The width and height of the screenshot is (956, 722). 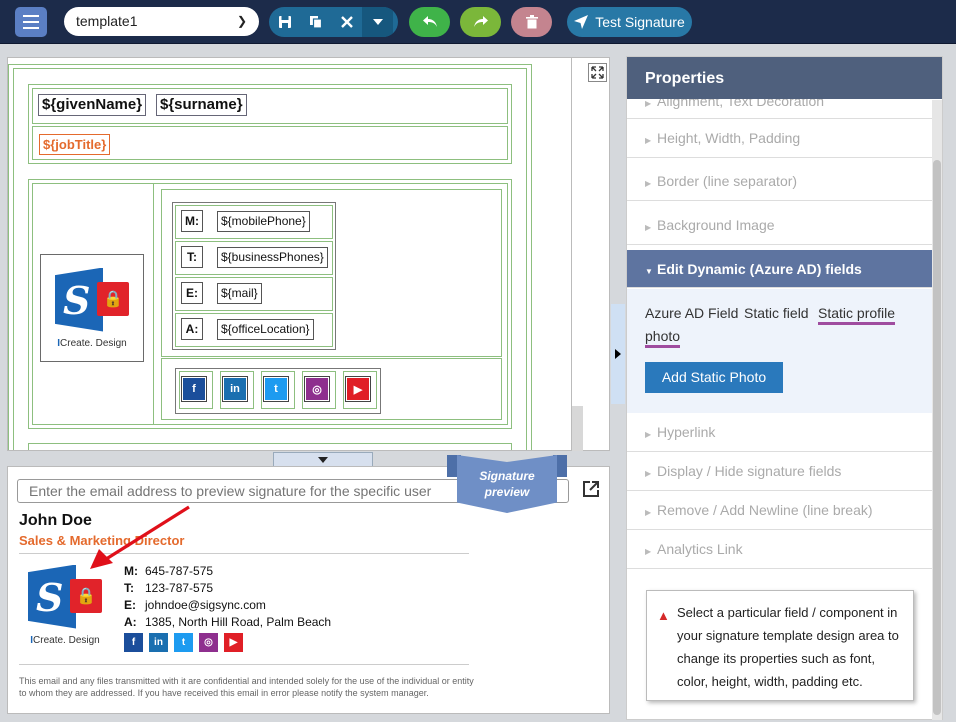 I want to click on popout-preview-button, so click(x=591, y=491).